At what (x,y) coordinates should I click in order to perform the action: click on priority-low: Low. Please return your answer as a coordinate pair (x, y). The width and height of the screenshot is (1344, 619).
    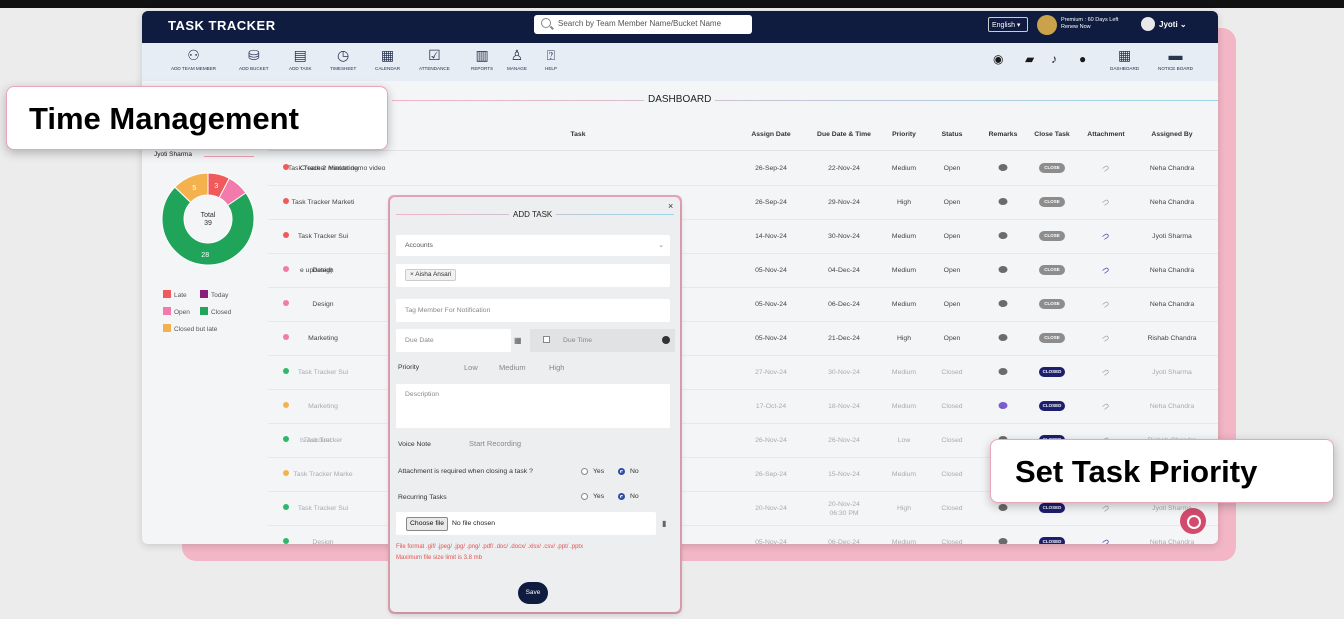
    Looking at the image, I should click on (471, 367).